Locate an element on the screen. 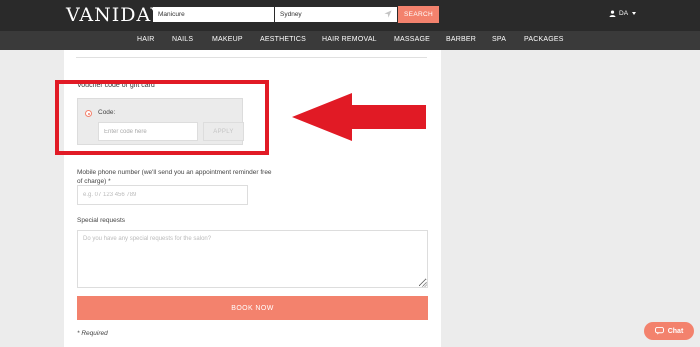  special-requests-label: Special requests is located at coordinates (101, 220).